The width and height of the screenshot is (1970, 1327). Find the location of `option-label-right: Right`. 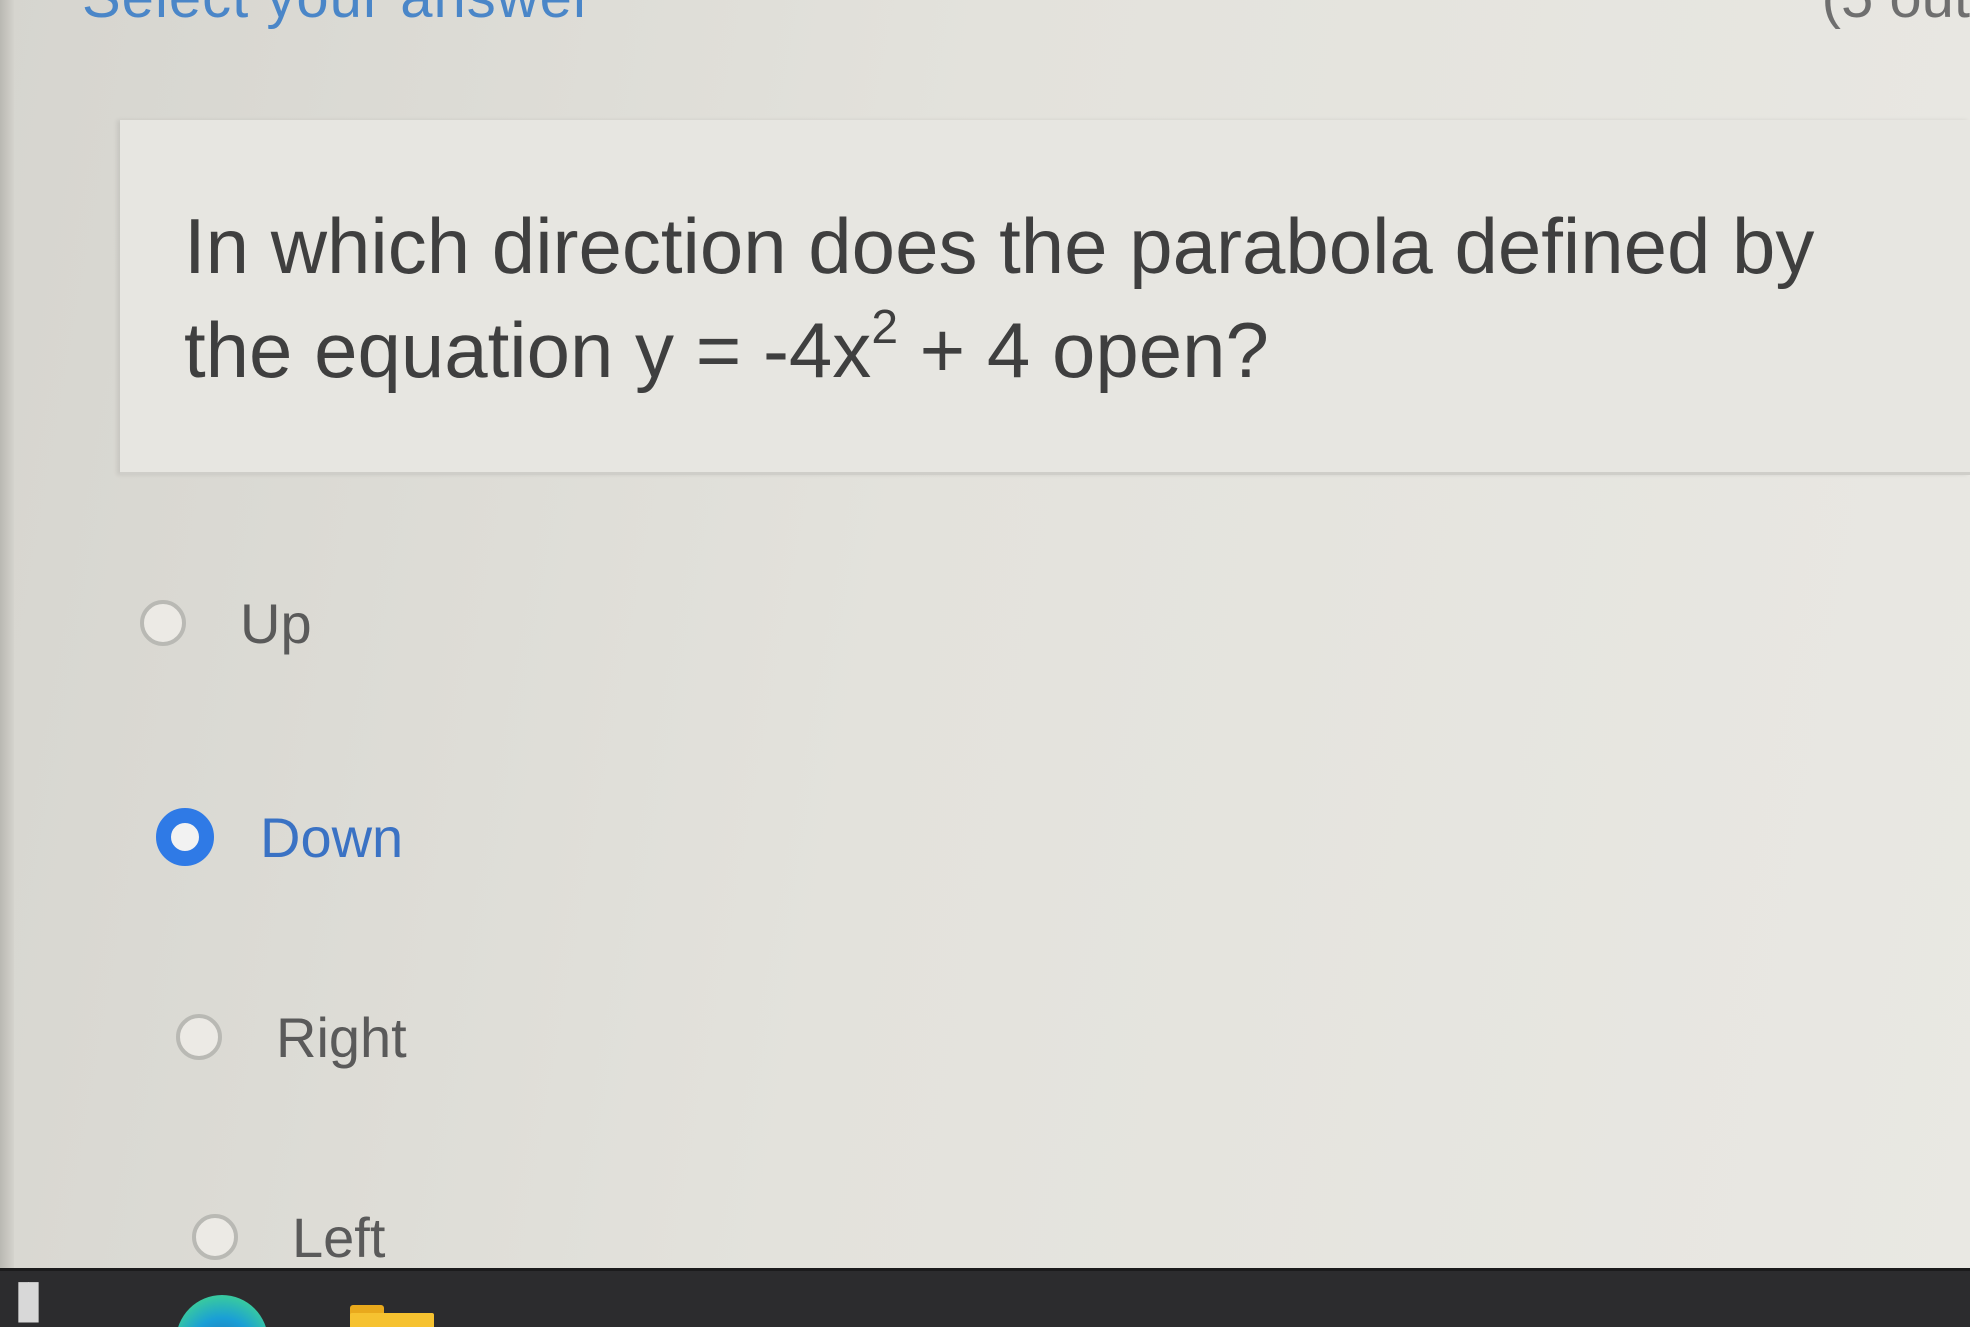

option-label-right: Right is located at coordinates (341, 1037).